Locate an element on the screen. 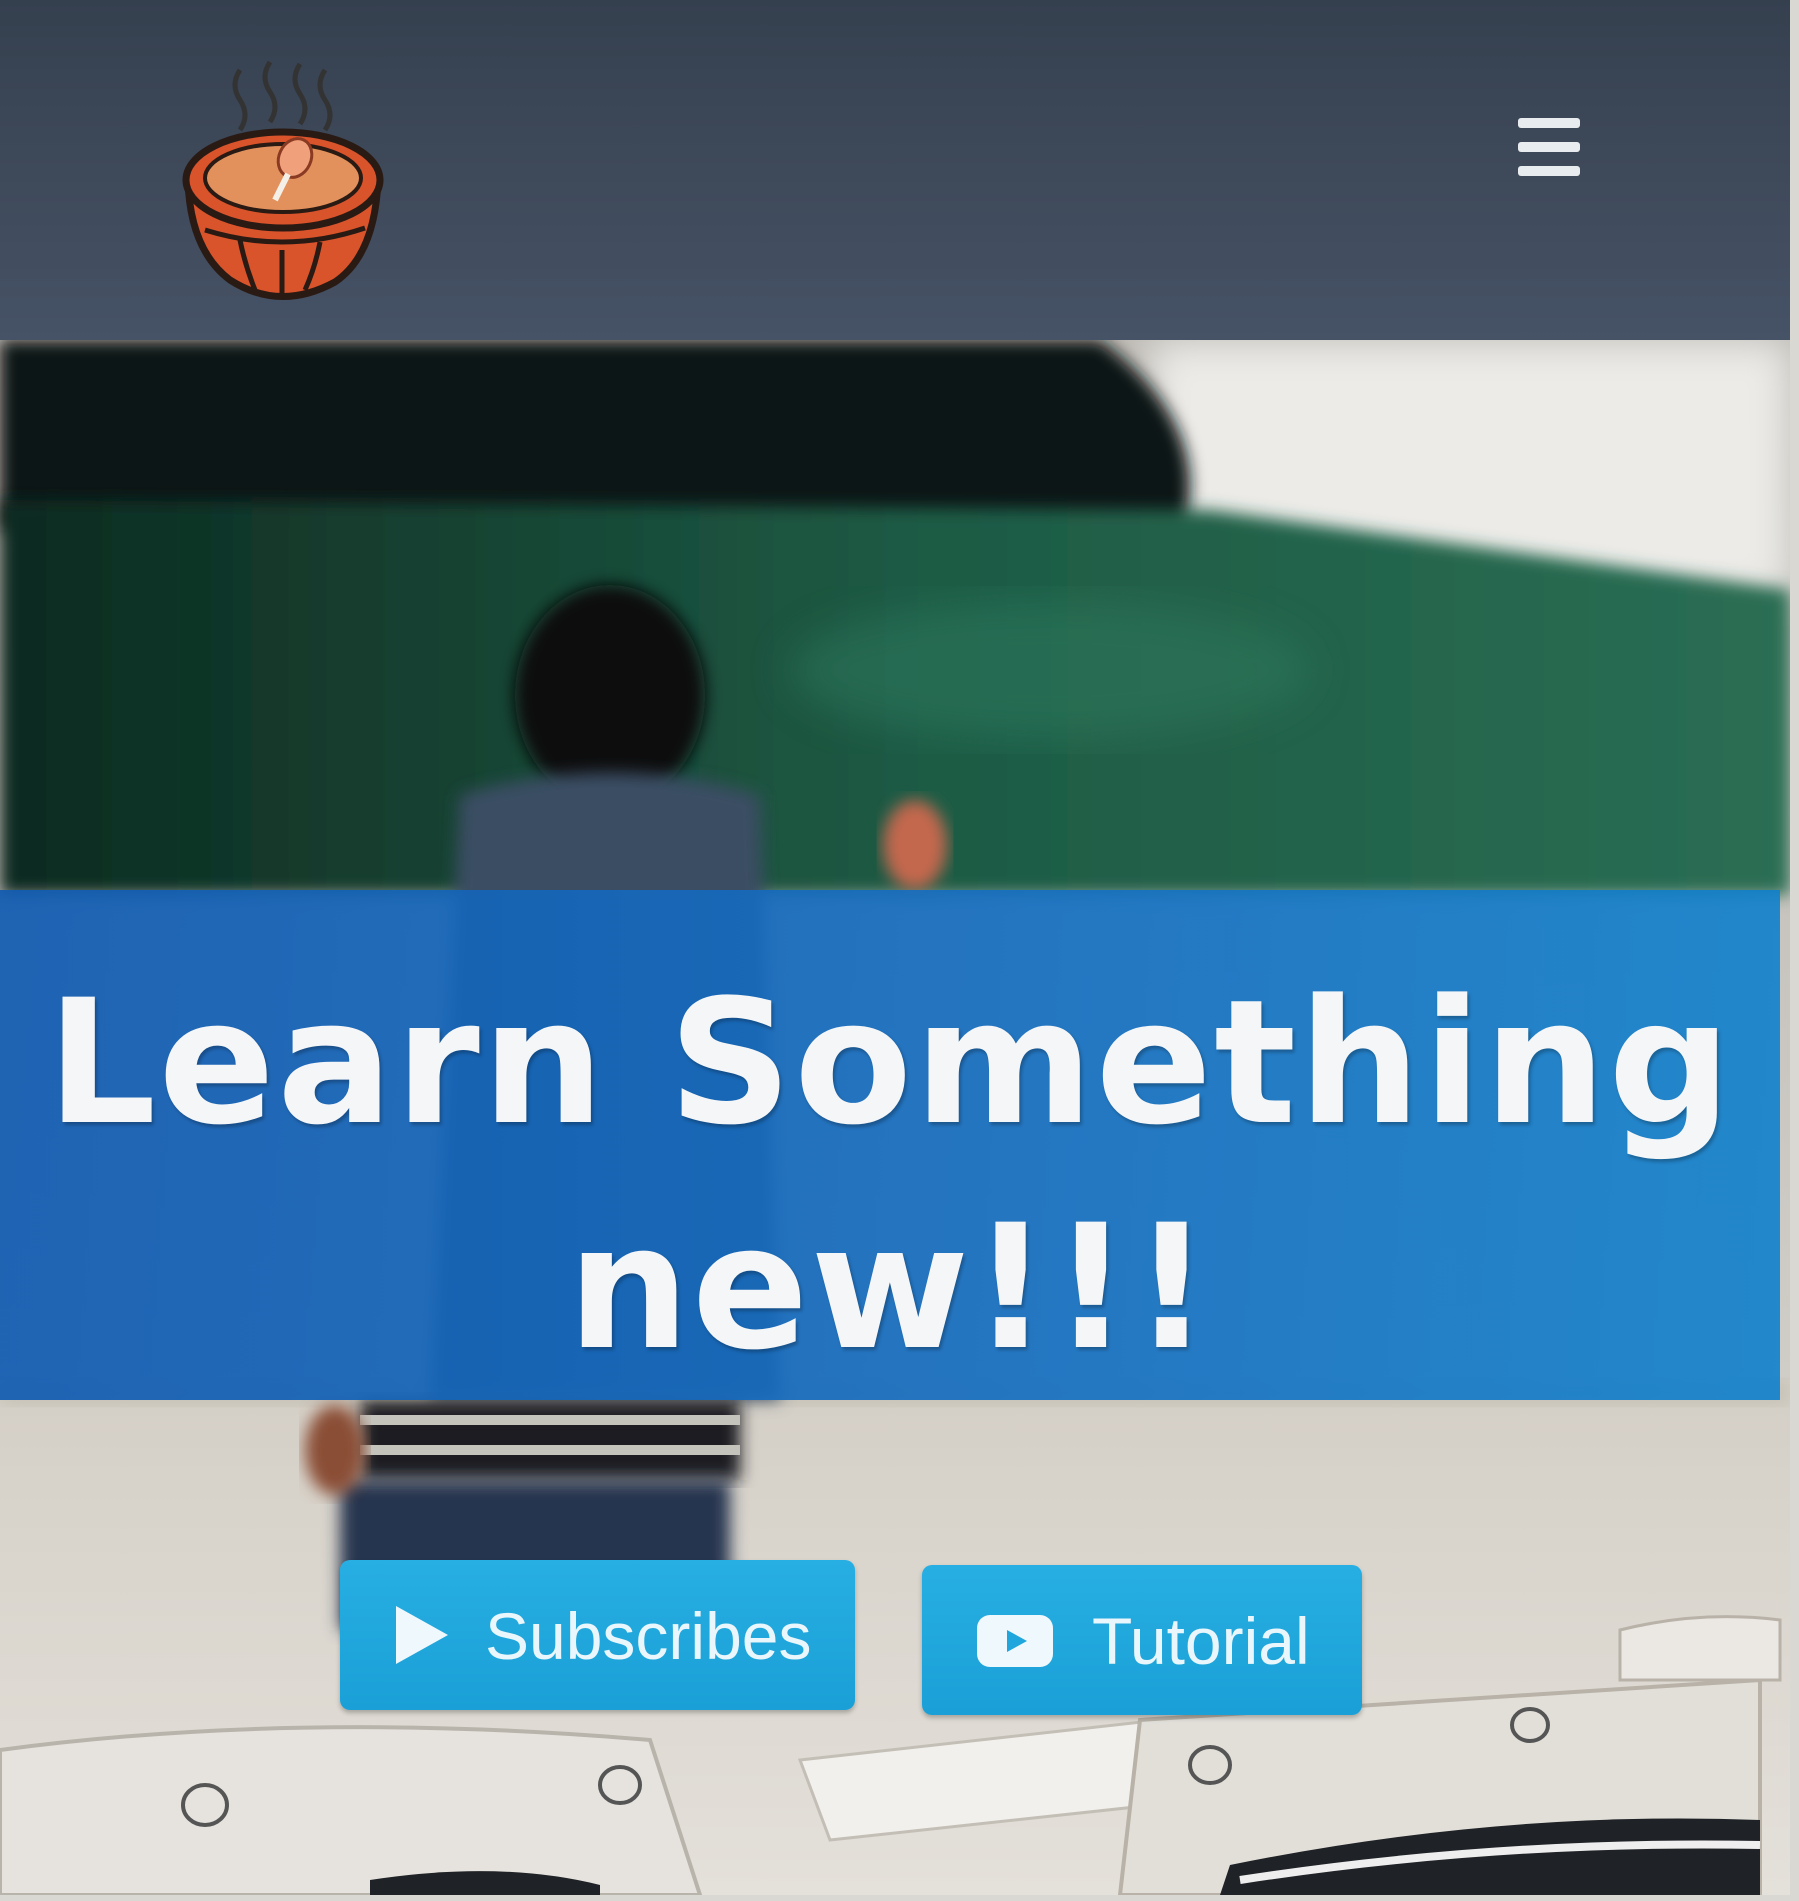  hamburger-menu-icon is located at coordinates (1548, 147).